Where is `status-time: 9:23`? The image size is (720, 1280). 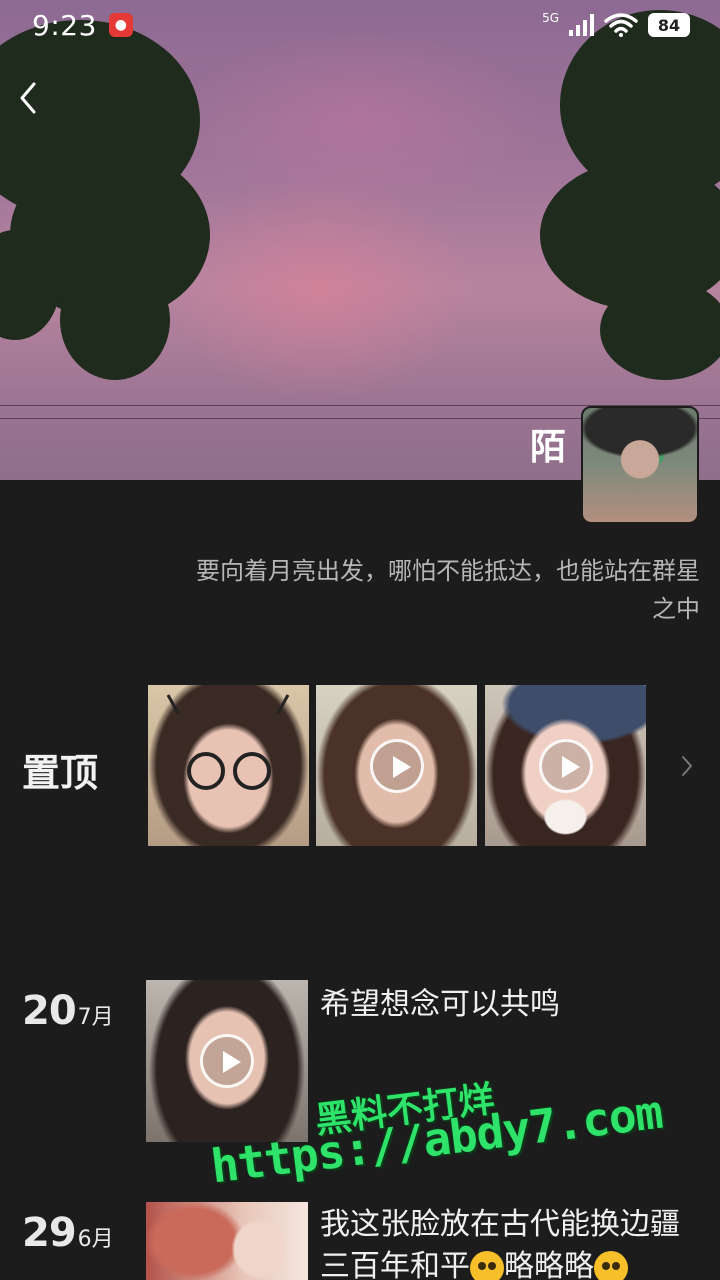 status-time: 9:23 is located at coordinates (64, 25).